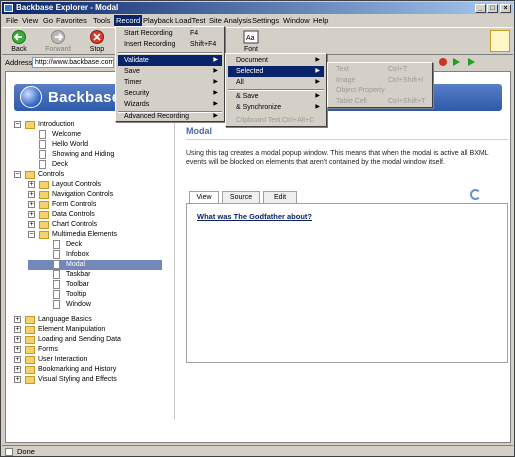 The width and height of the screenshot is (515, 457). What do you see at coordinates (276, 82) in the screenshot?
I see `all-item: All ▶` at bounding box center [276, 82].